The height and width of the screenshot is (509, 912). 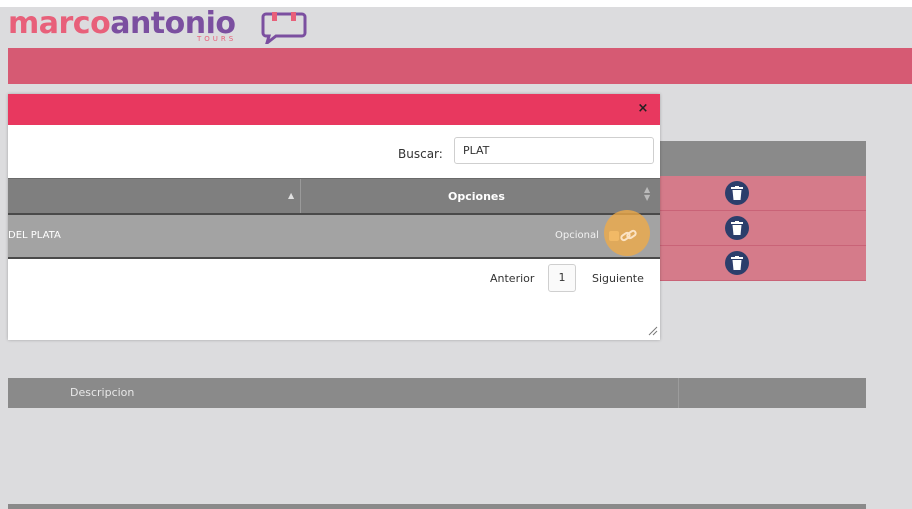 I want to click on background-table-header, so click(x=753, y=158).